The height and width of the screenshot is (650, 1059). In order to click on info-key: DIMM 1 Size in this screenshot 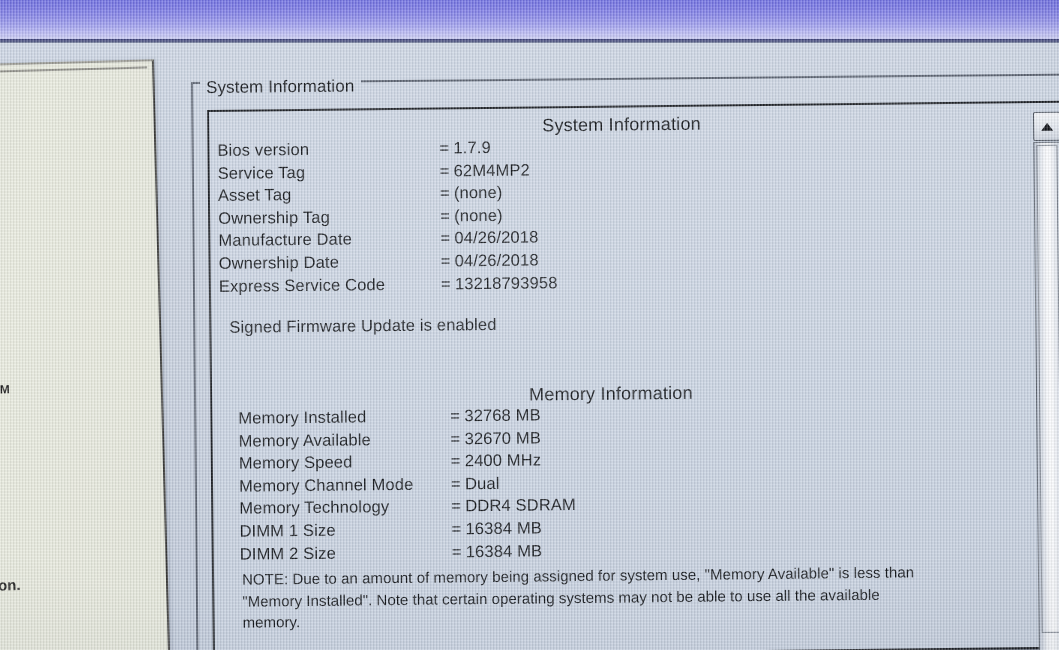, I will do `click(287, 531)`.